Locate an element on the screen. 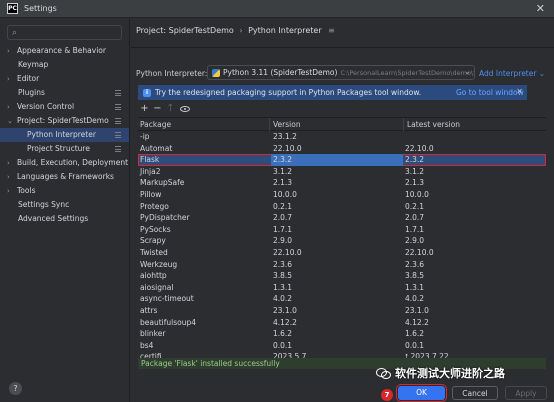 The width and height of the screenshot is (554, 402). sidebar-item: Python Interpreter is located at coordinates (64, 135).